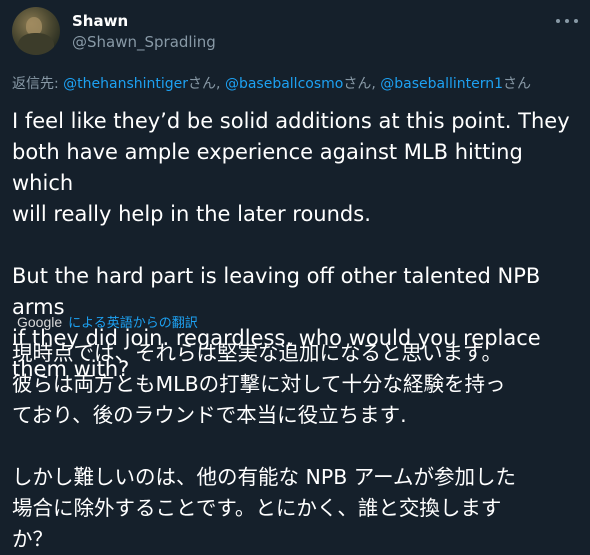 The image size is (590, 555). What do you see at coordinates (144, 42) in the screenshot?
I see `author-handle: @Shawn_Spradling` at bounding box center [144, 42].